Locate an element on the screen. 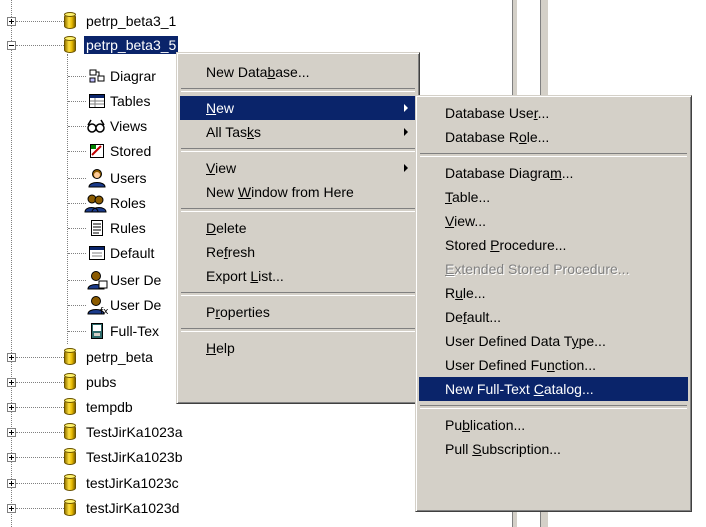 Image resolution: width=706 pixels, height=527 pixels. users-icon is located at coordinates (96, 178).